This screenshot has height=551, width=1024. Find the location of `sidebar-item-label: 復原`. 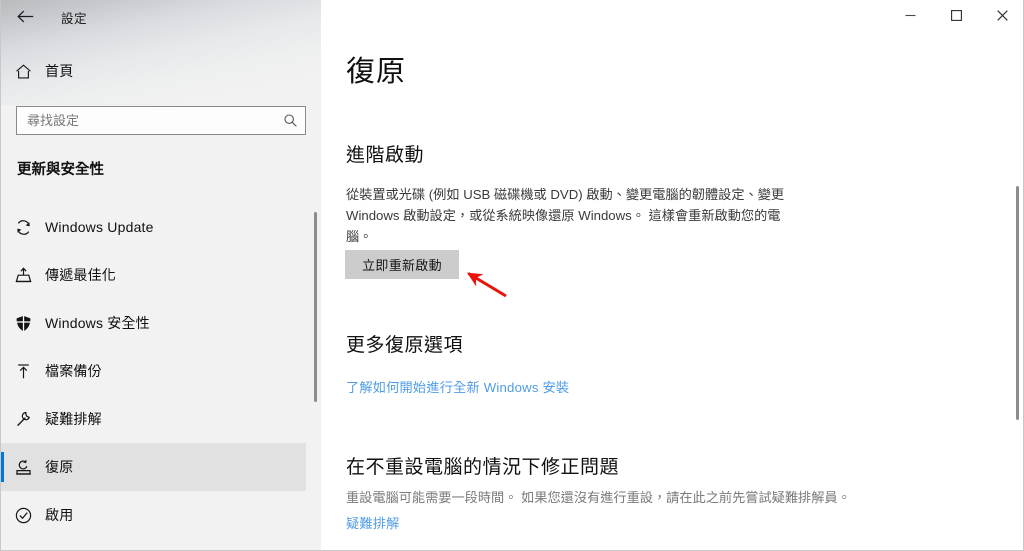

sidebar-item-label: 復原 is located at coordinates (59, 467).